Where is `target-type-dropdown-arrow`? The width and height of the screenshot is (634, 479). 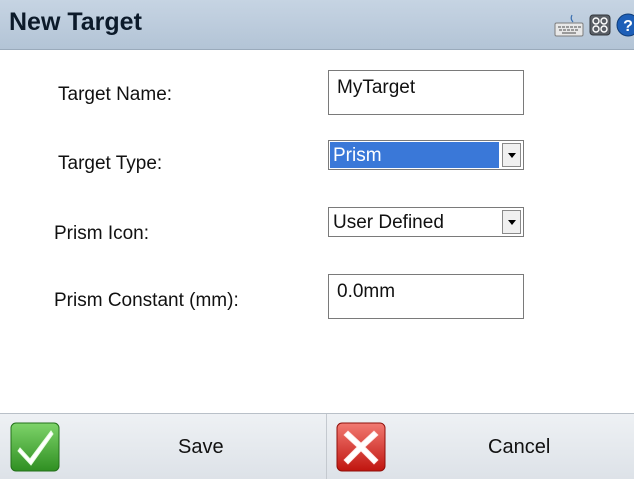 target-type-dropdown-arrow is located at coordinates (511, 155).